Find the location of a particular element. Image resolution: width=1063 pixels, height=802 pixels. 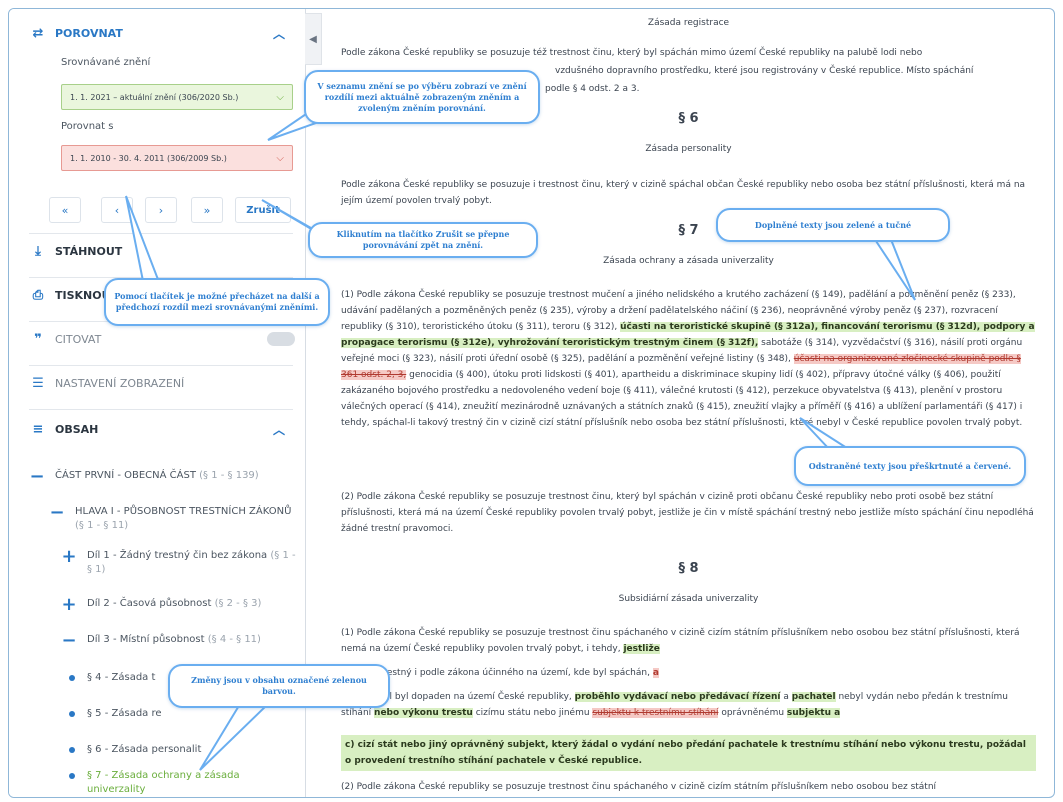

added-text: subjektu a is located at coordinates (813, 713).